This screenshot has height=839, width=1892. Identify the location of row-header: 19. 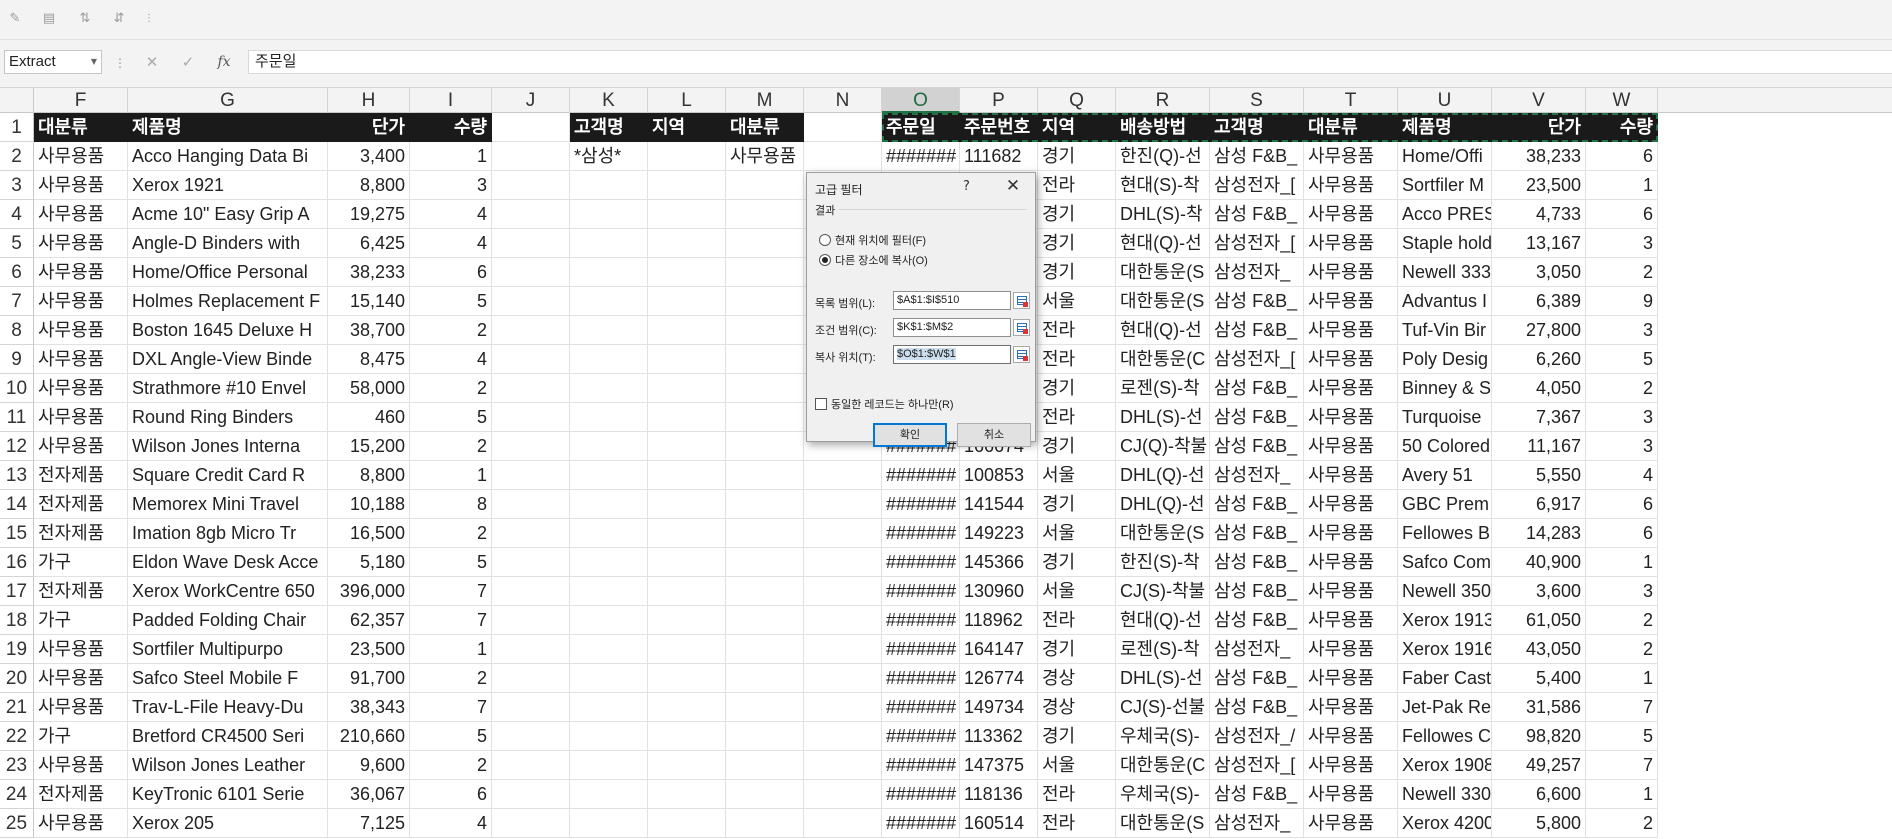
(17, 649).